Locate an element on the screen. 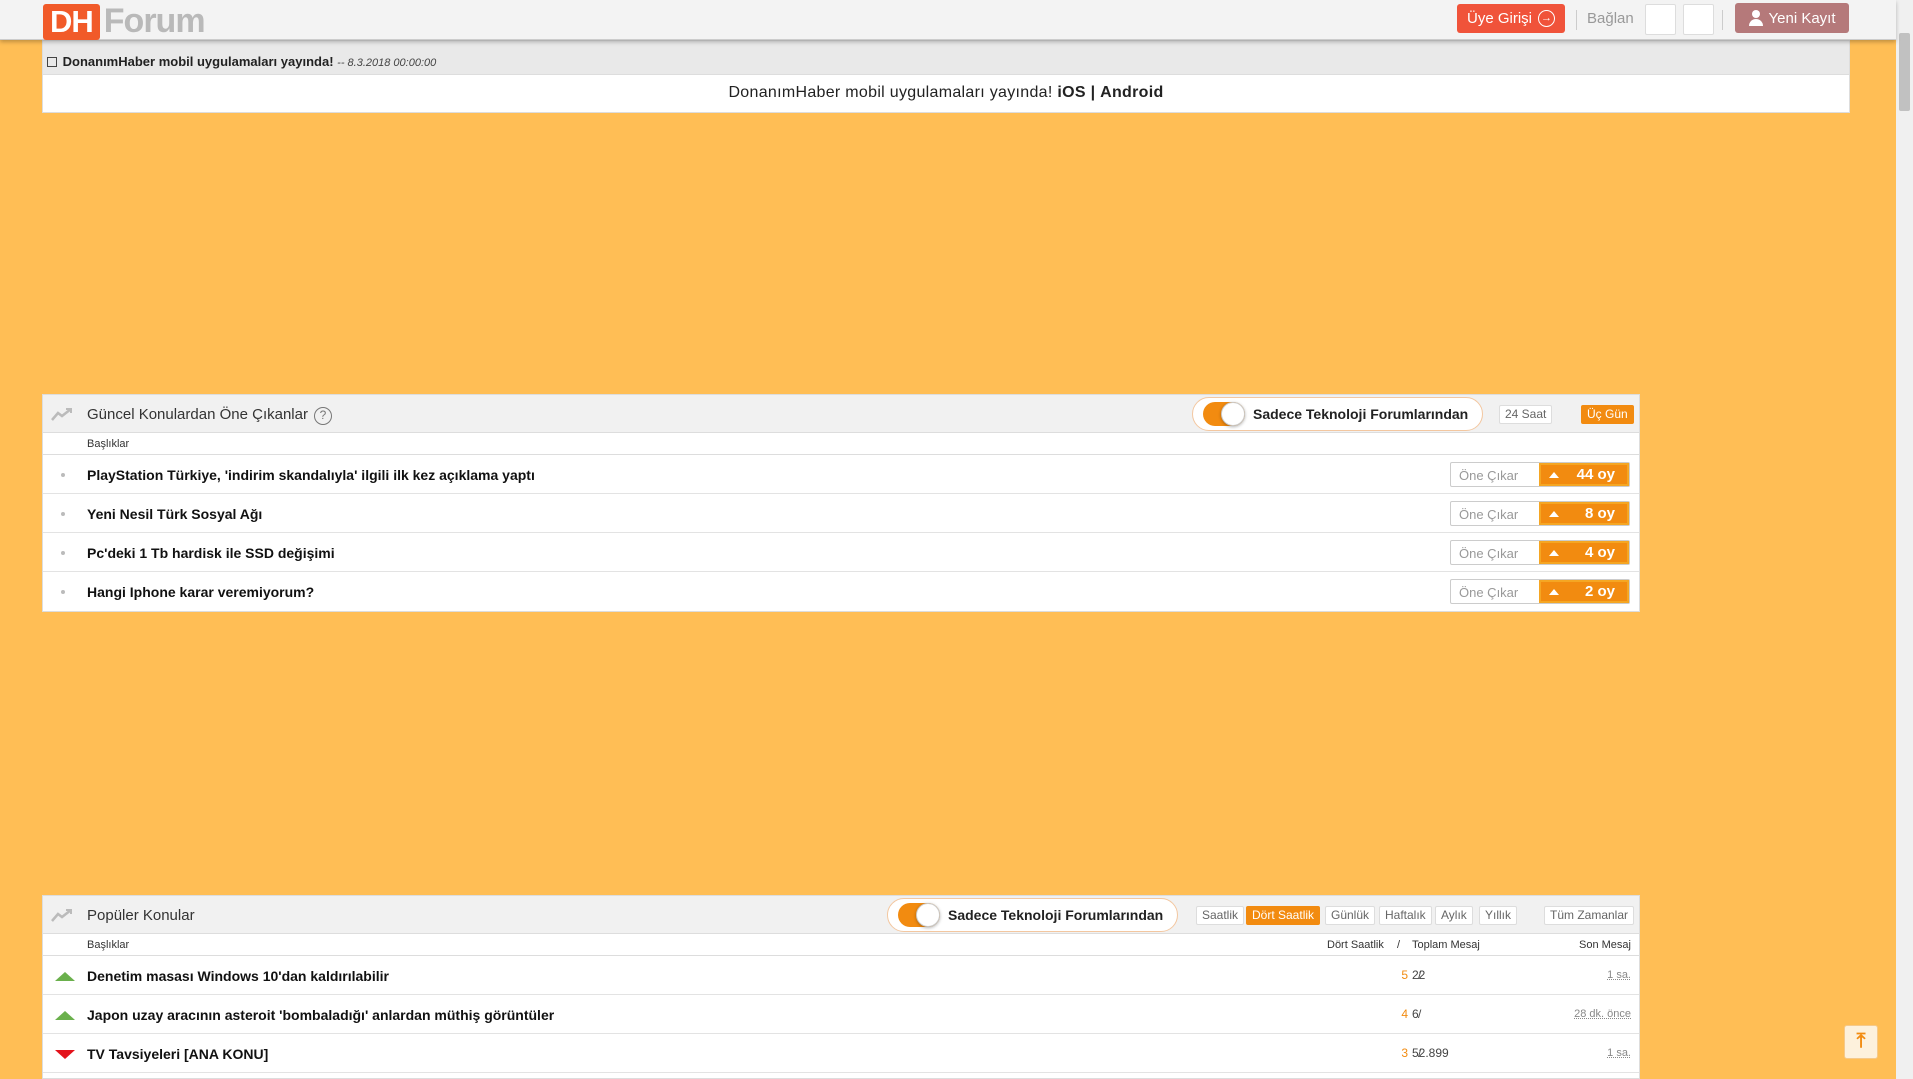 The height and width of the screenshot is (1079, 1913). vote-count: 2 oy is located at coordinates (1584, 591).